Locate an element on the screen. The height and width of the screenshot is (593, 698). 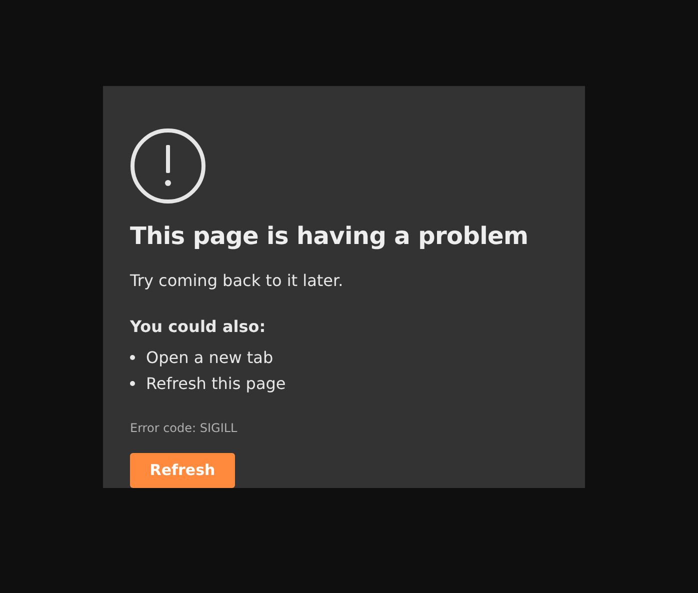
error-title: This page is having a problem is located at coordinates (330, 236).